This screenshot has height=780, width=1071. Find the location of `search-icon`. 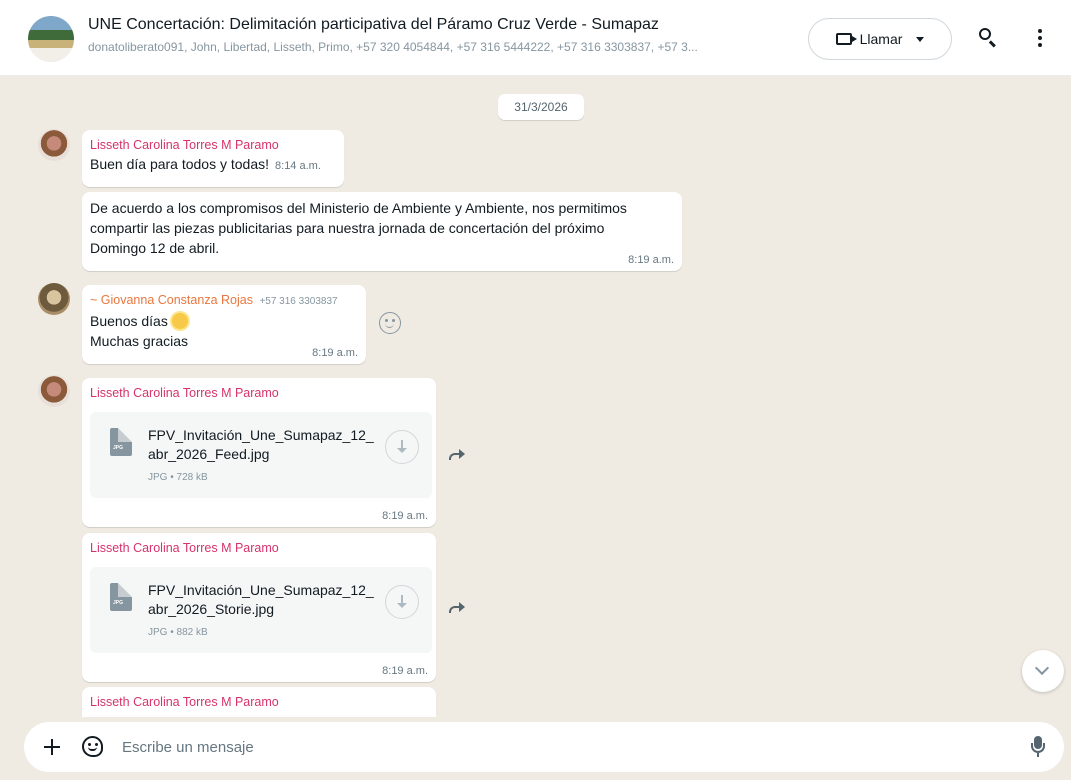

search-icon is located at coordinates (988, 38).